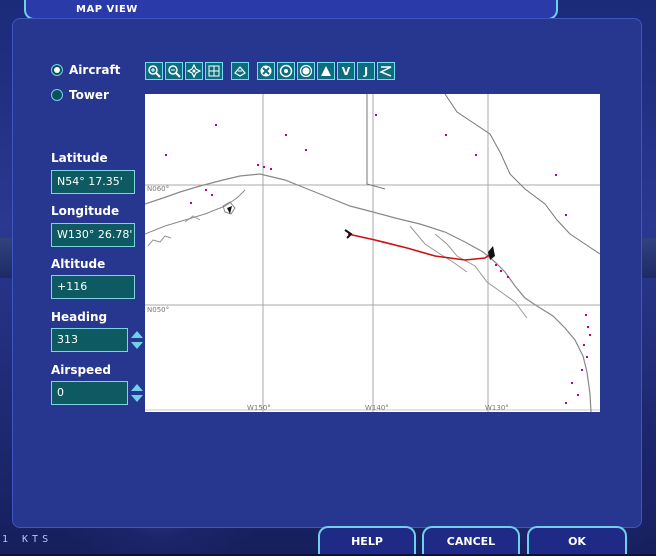  Describe the element at coordinates (346, 71) in the screenshot. I see `v-airways-icon: V` at that location.